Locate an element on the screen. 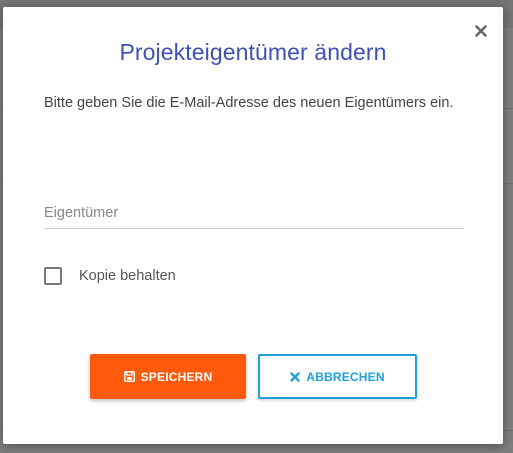 The image size is (513, 453). keep-copy-label: Kopie behalten is located at coordinates (127, 276).